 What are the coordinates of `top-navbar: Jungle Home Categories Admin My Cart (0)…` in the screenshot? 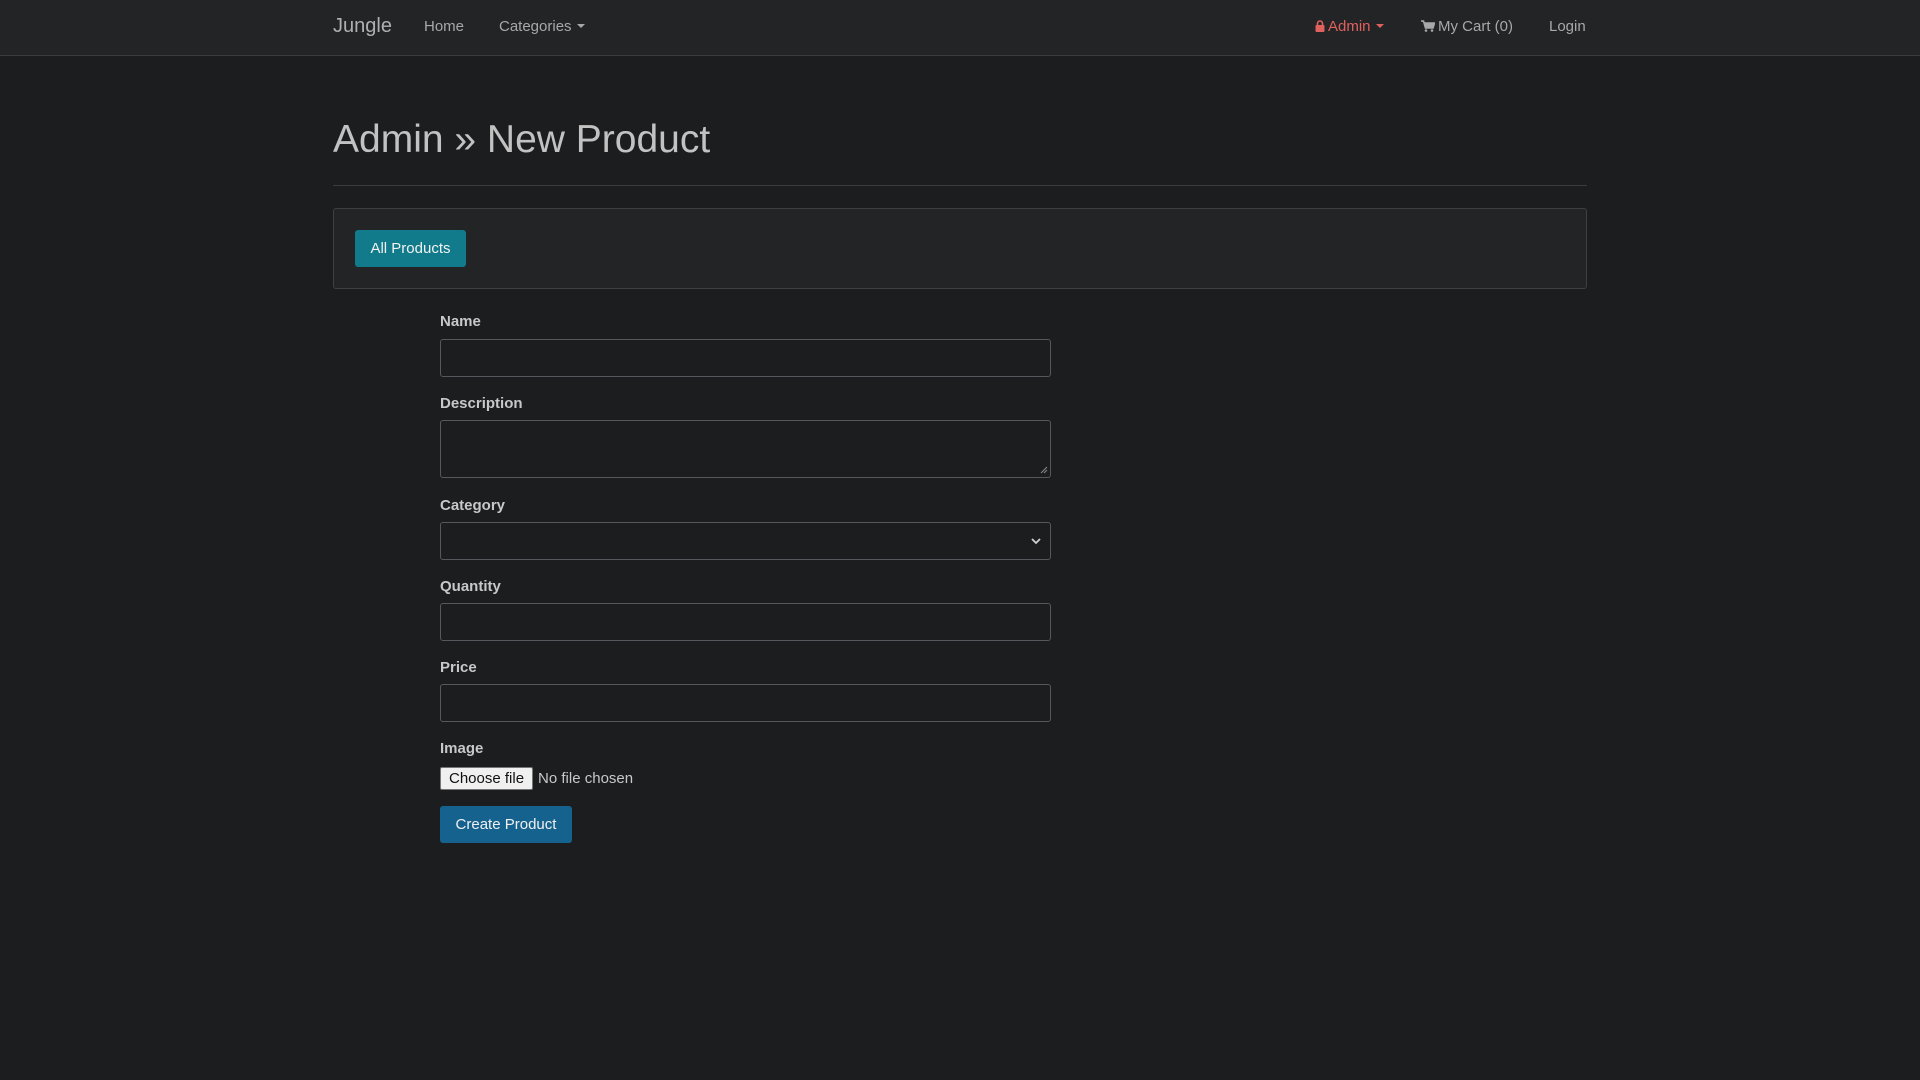 It's located at (960, 28).